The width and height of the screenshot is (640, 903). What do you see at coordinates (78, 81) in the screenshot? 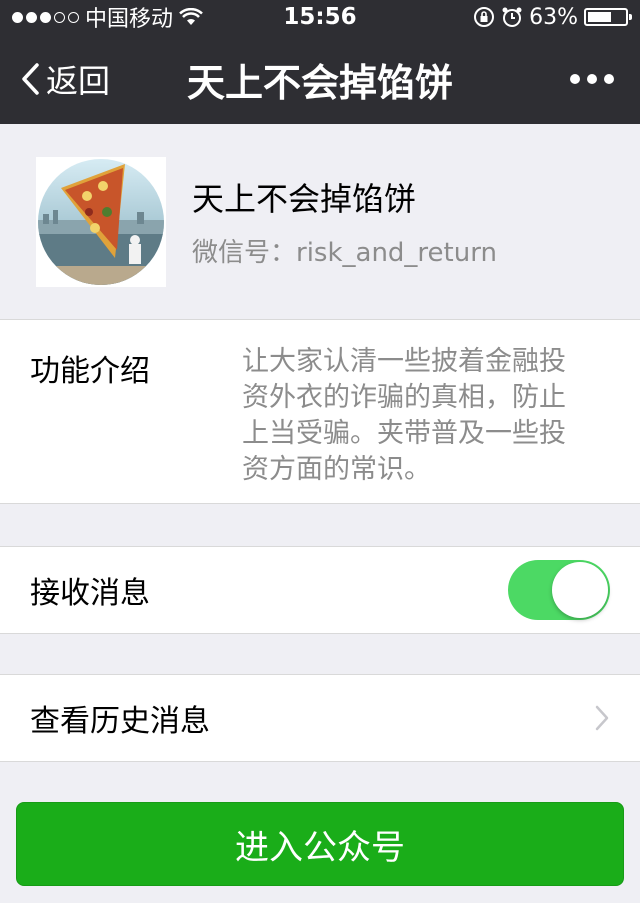
I see `back-label: 返回` at bounding box center [78, 81].